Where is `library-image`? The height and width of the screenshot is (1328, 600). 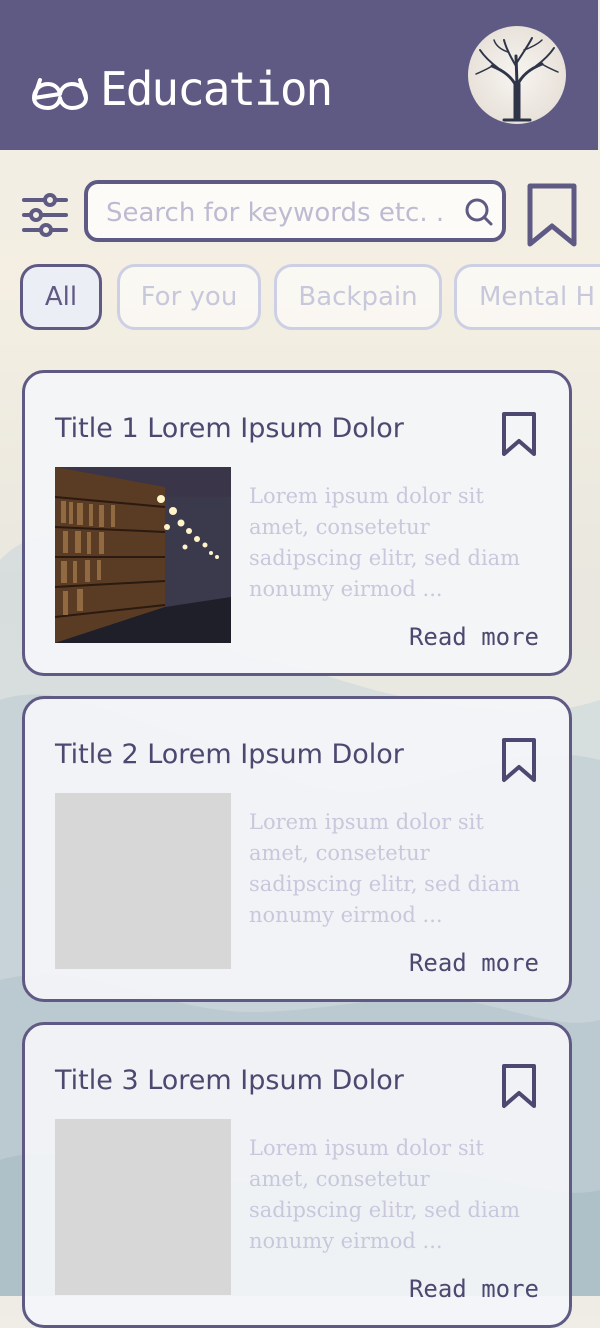
library-image is located at coordinates (143, 555).